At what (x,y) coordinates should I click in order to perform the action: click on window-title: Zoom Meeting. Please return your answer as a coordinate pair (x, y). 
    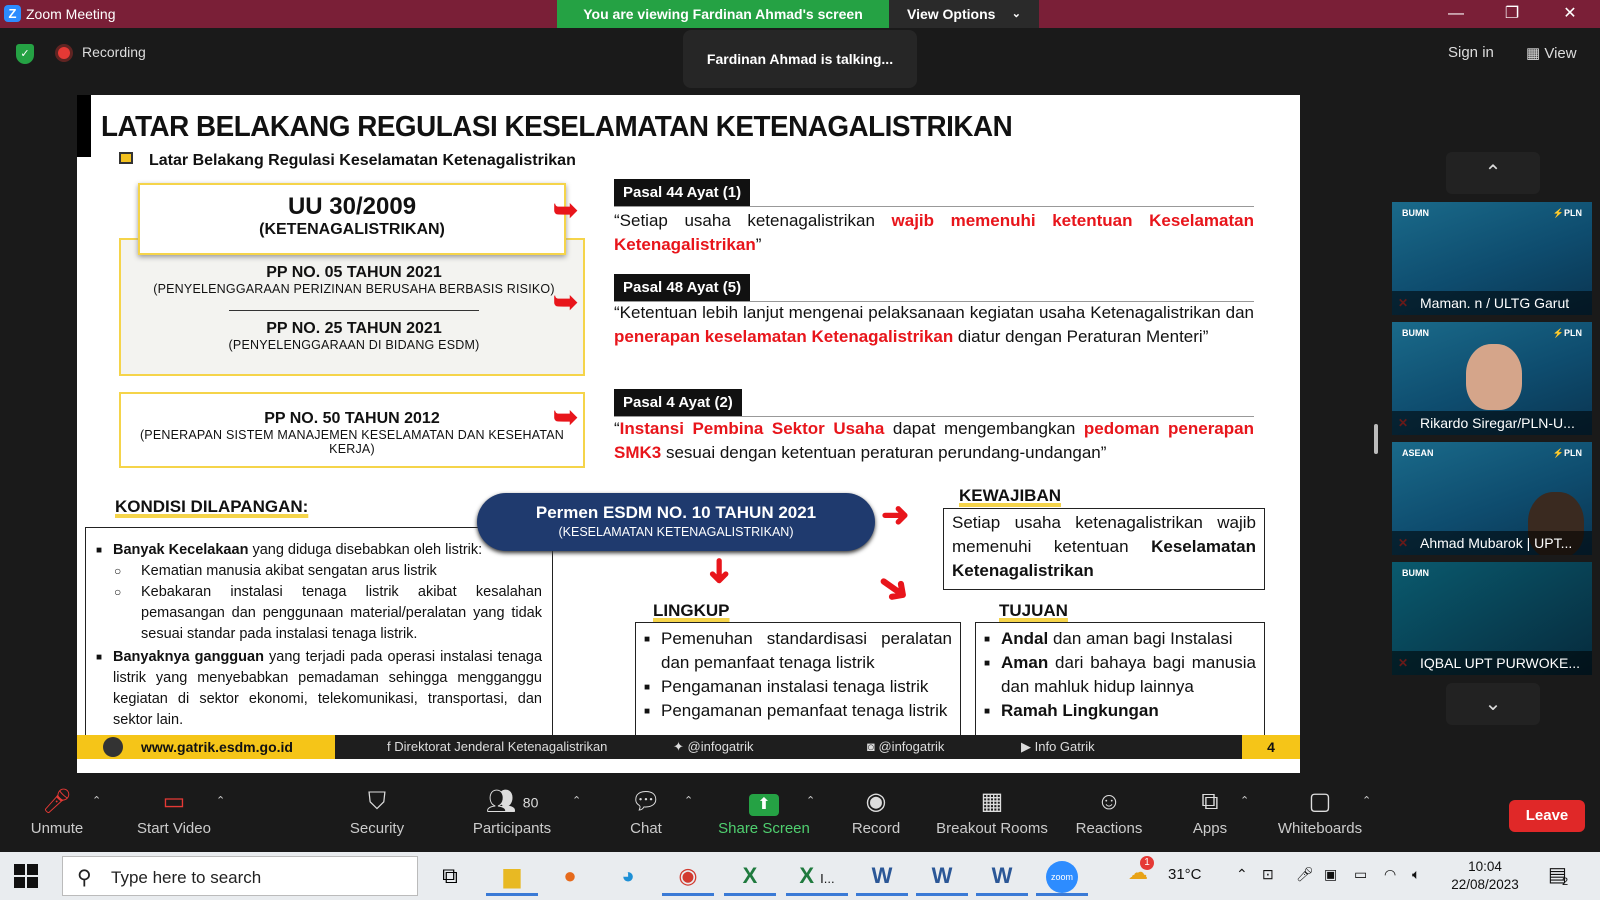
    Looking at the image, I should click on (71, 14).